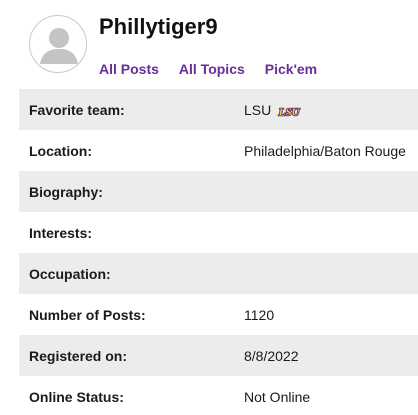 The width and height of the screenshot is (418, 415). I want to click on favorite-team-row: Favorite team: LSU LSU, so click(218, 109).